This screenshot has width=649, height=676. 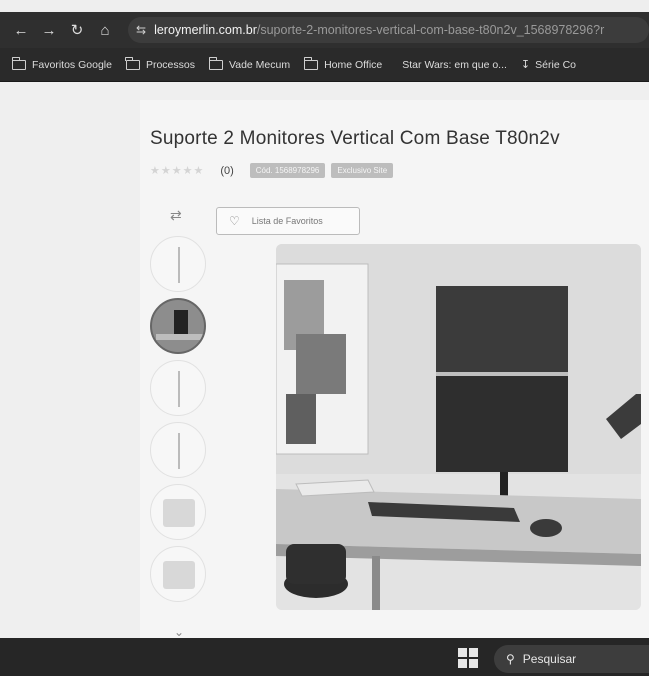 I want to click on bookmark-home-office: Home Office, so click(x=343, y=63).